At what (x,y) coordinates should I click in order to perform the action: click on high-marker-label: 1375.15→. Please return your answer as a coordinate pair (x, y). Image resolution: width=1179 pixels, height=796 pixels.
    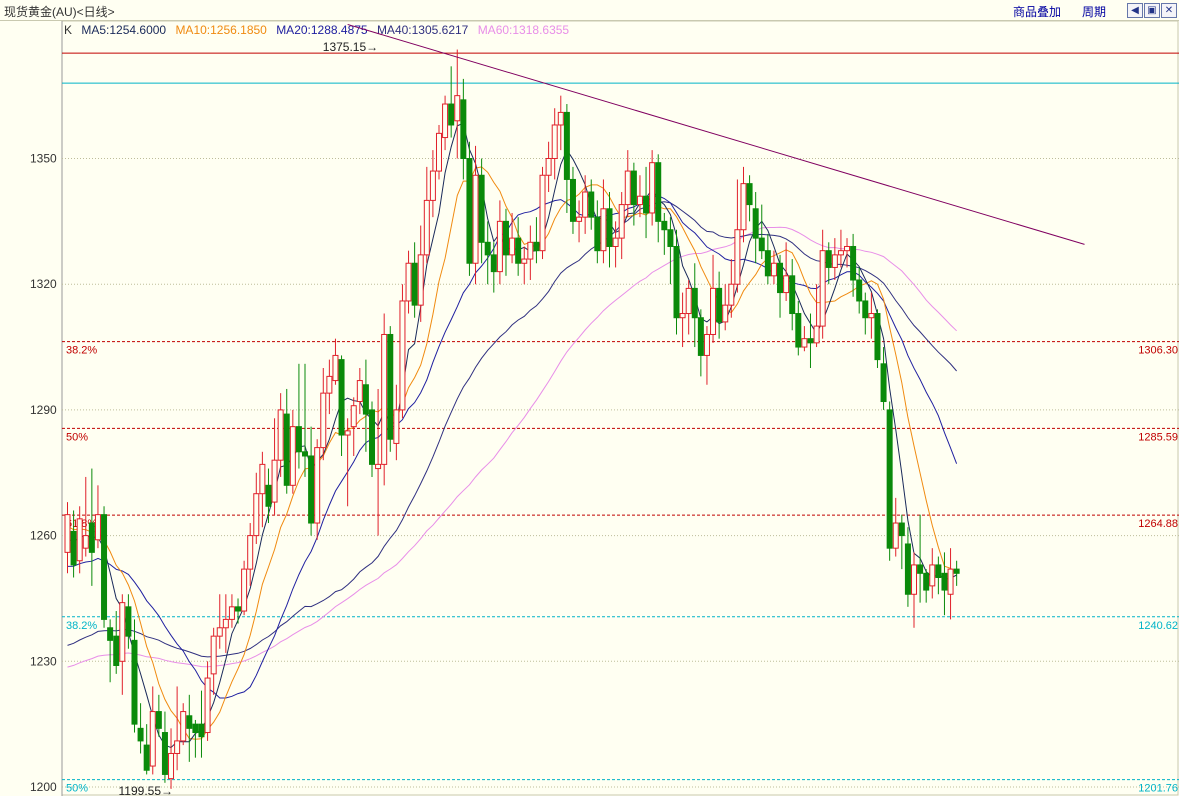
    Looking at the image, I should click on (350, 47).